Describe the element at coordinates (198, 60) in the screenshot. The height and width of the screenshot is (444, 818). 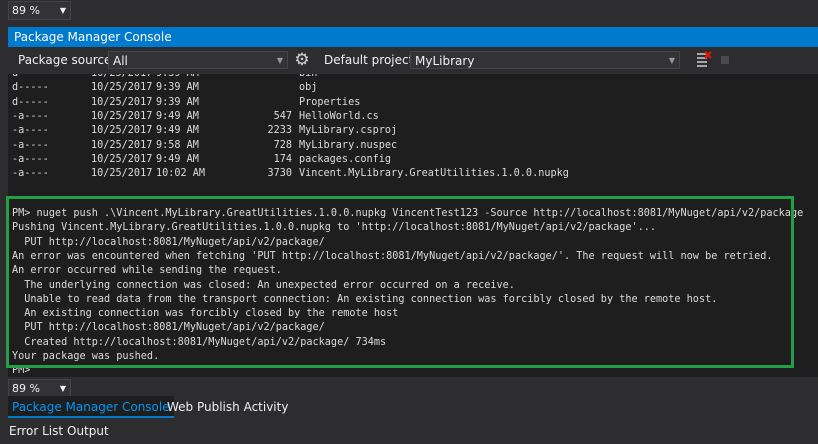
I see `package-source-dropdown: All ▼` at that location.